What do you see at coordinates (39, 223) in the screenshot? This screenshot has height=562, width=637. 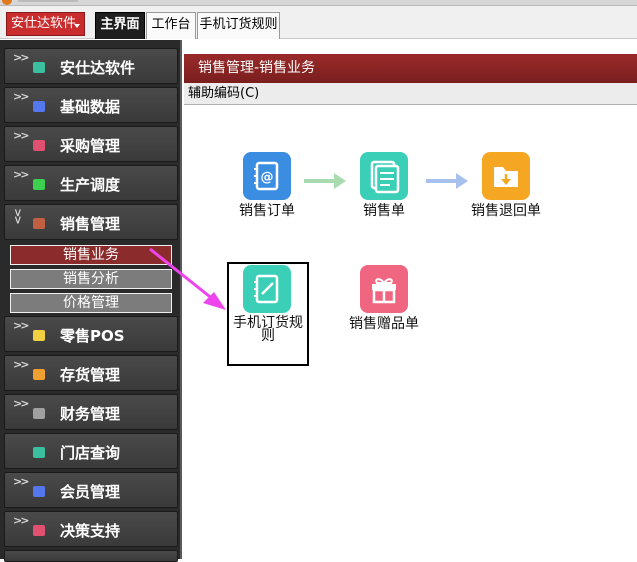 I see `brown-cube-icon` at bounding box center [39, 223].